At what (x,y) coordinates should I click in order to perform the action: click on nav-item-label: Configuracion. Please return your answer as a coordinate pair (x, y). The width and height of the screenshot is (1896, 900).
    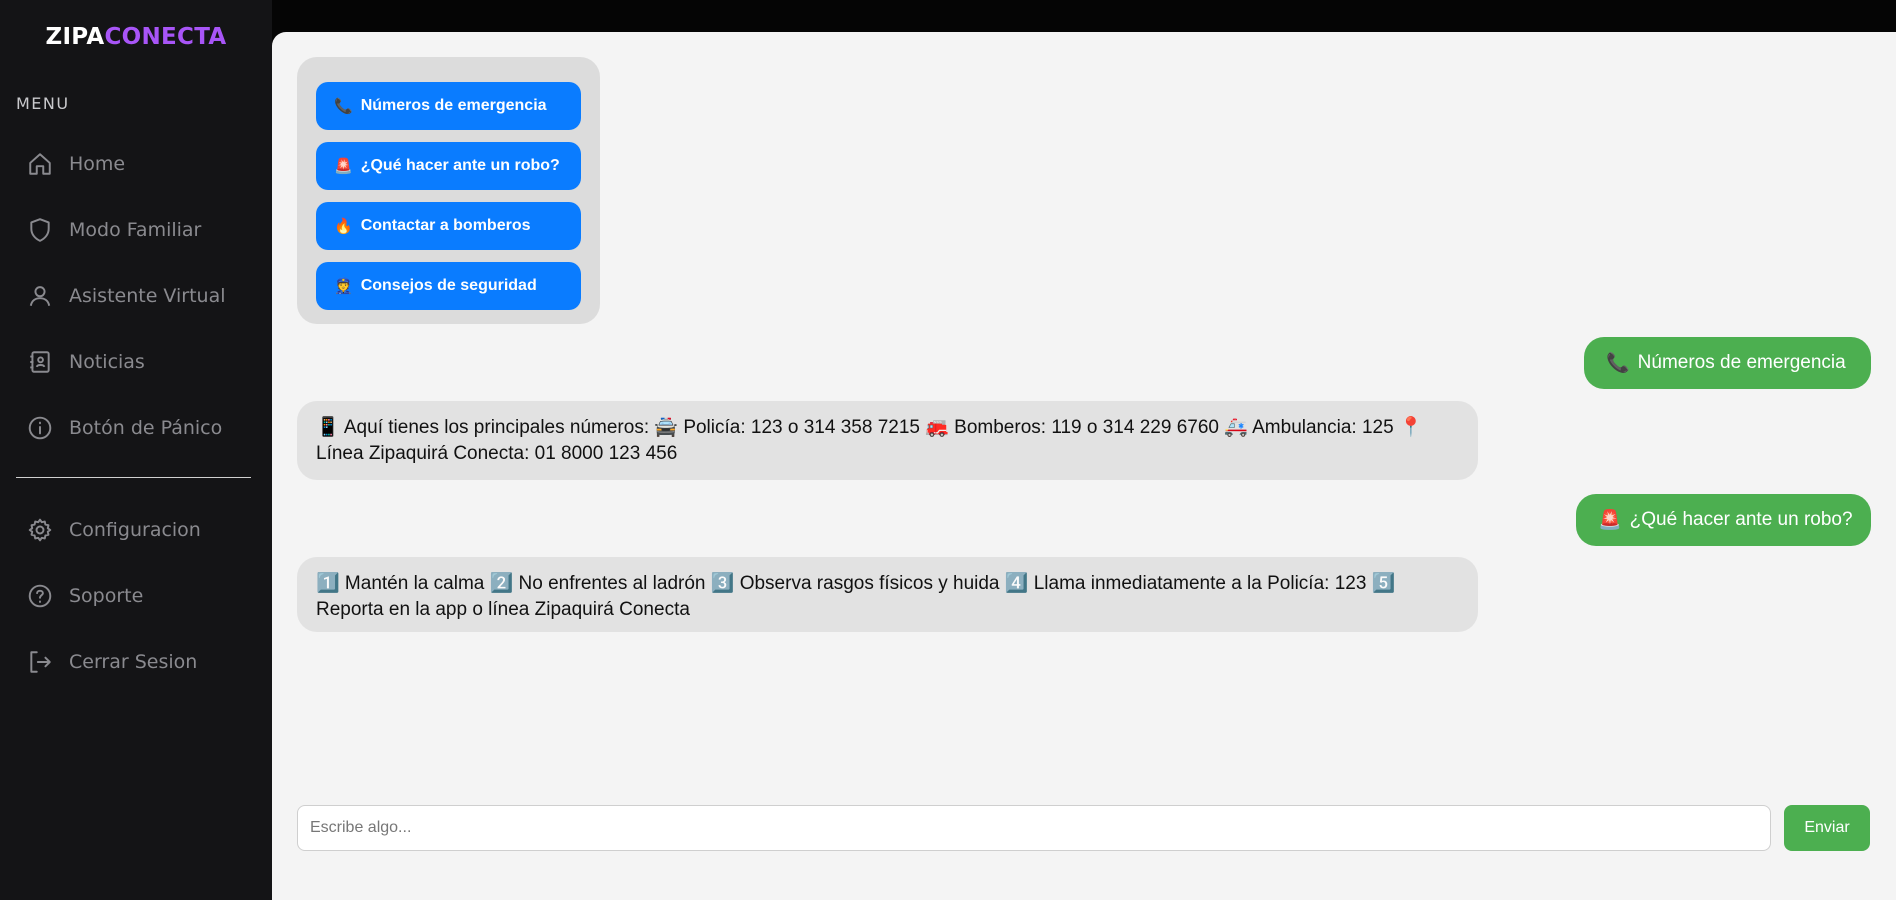
    Looking at the image, I should click on (135, 530).